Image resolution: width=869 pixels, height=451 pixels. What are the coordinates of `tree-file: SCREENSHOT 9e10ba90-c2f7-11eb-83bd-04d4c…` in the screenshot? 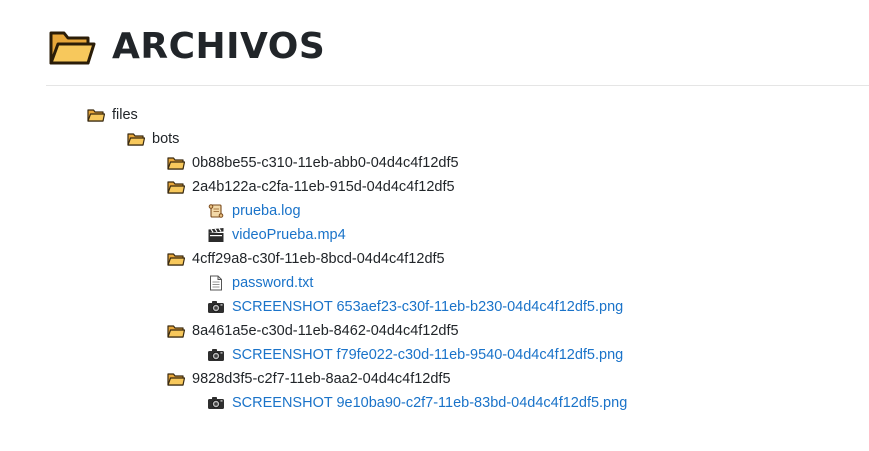 It's located at (434, 403).